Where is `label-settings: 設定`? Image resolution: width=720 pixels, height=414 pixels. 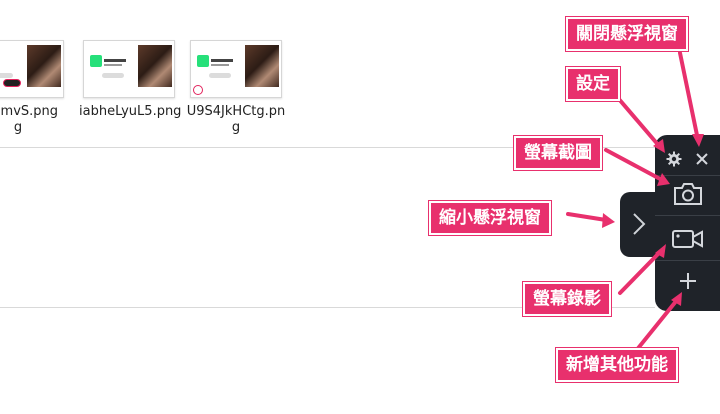
label-settings: 設定 is located at coordinates (593, 84).